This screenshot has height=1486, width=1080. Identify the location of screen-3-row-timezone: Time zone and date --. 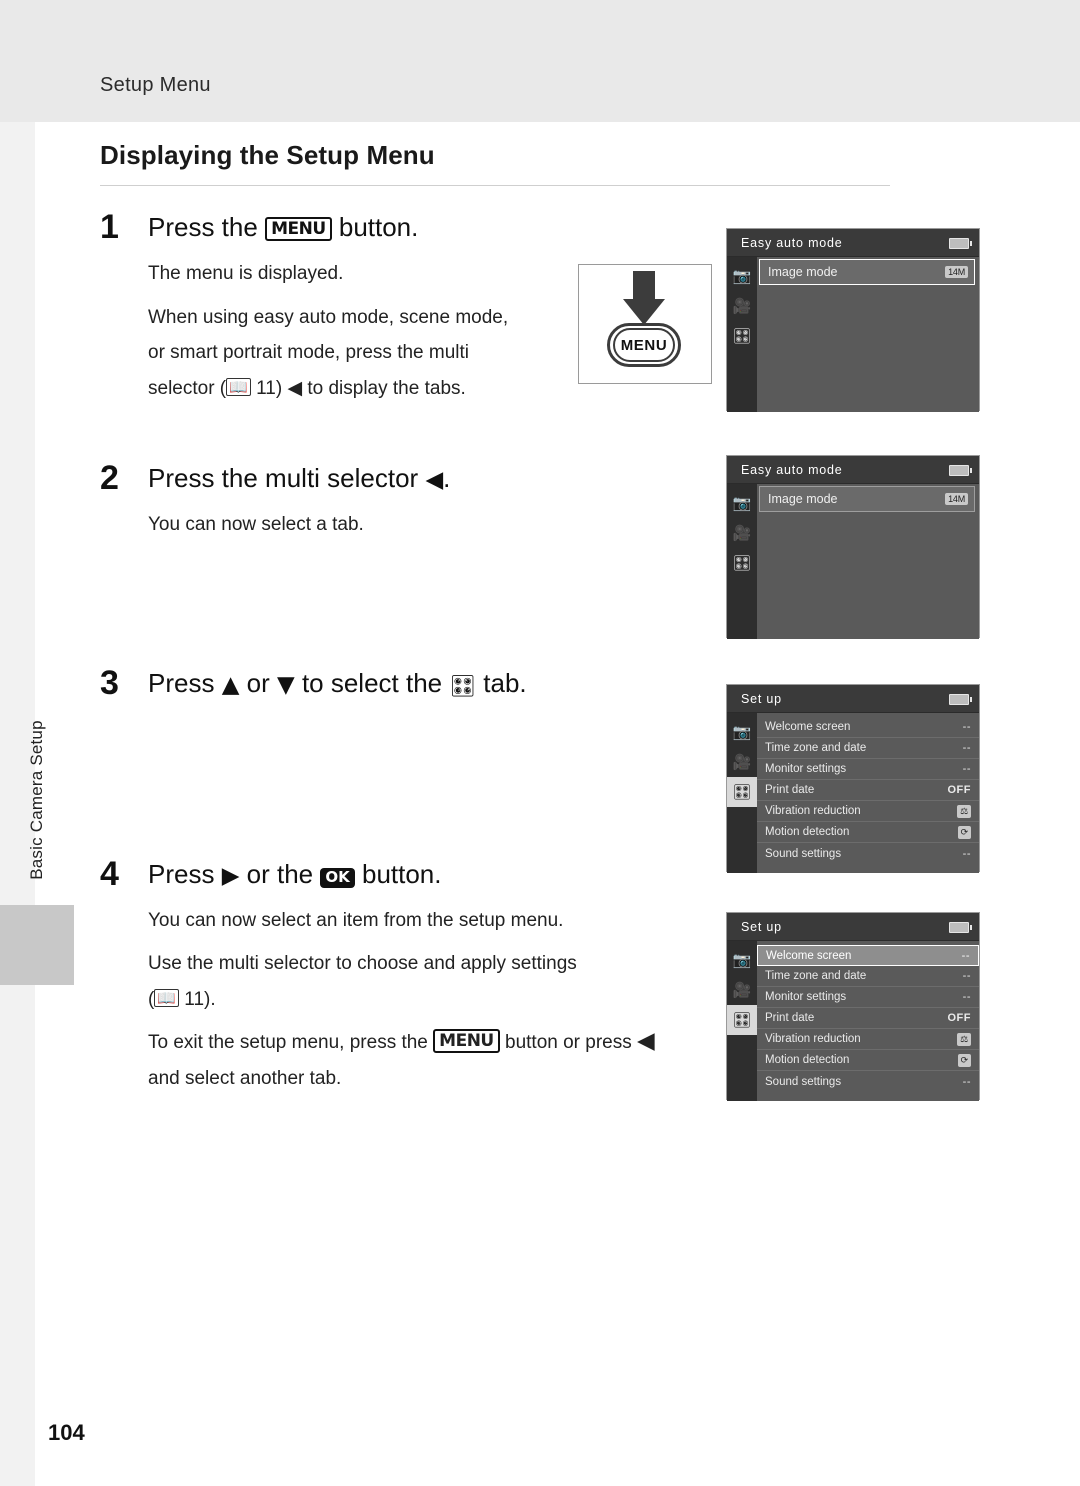
(868, 748).